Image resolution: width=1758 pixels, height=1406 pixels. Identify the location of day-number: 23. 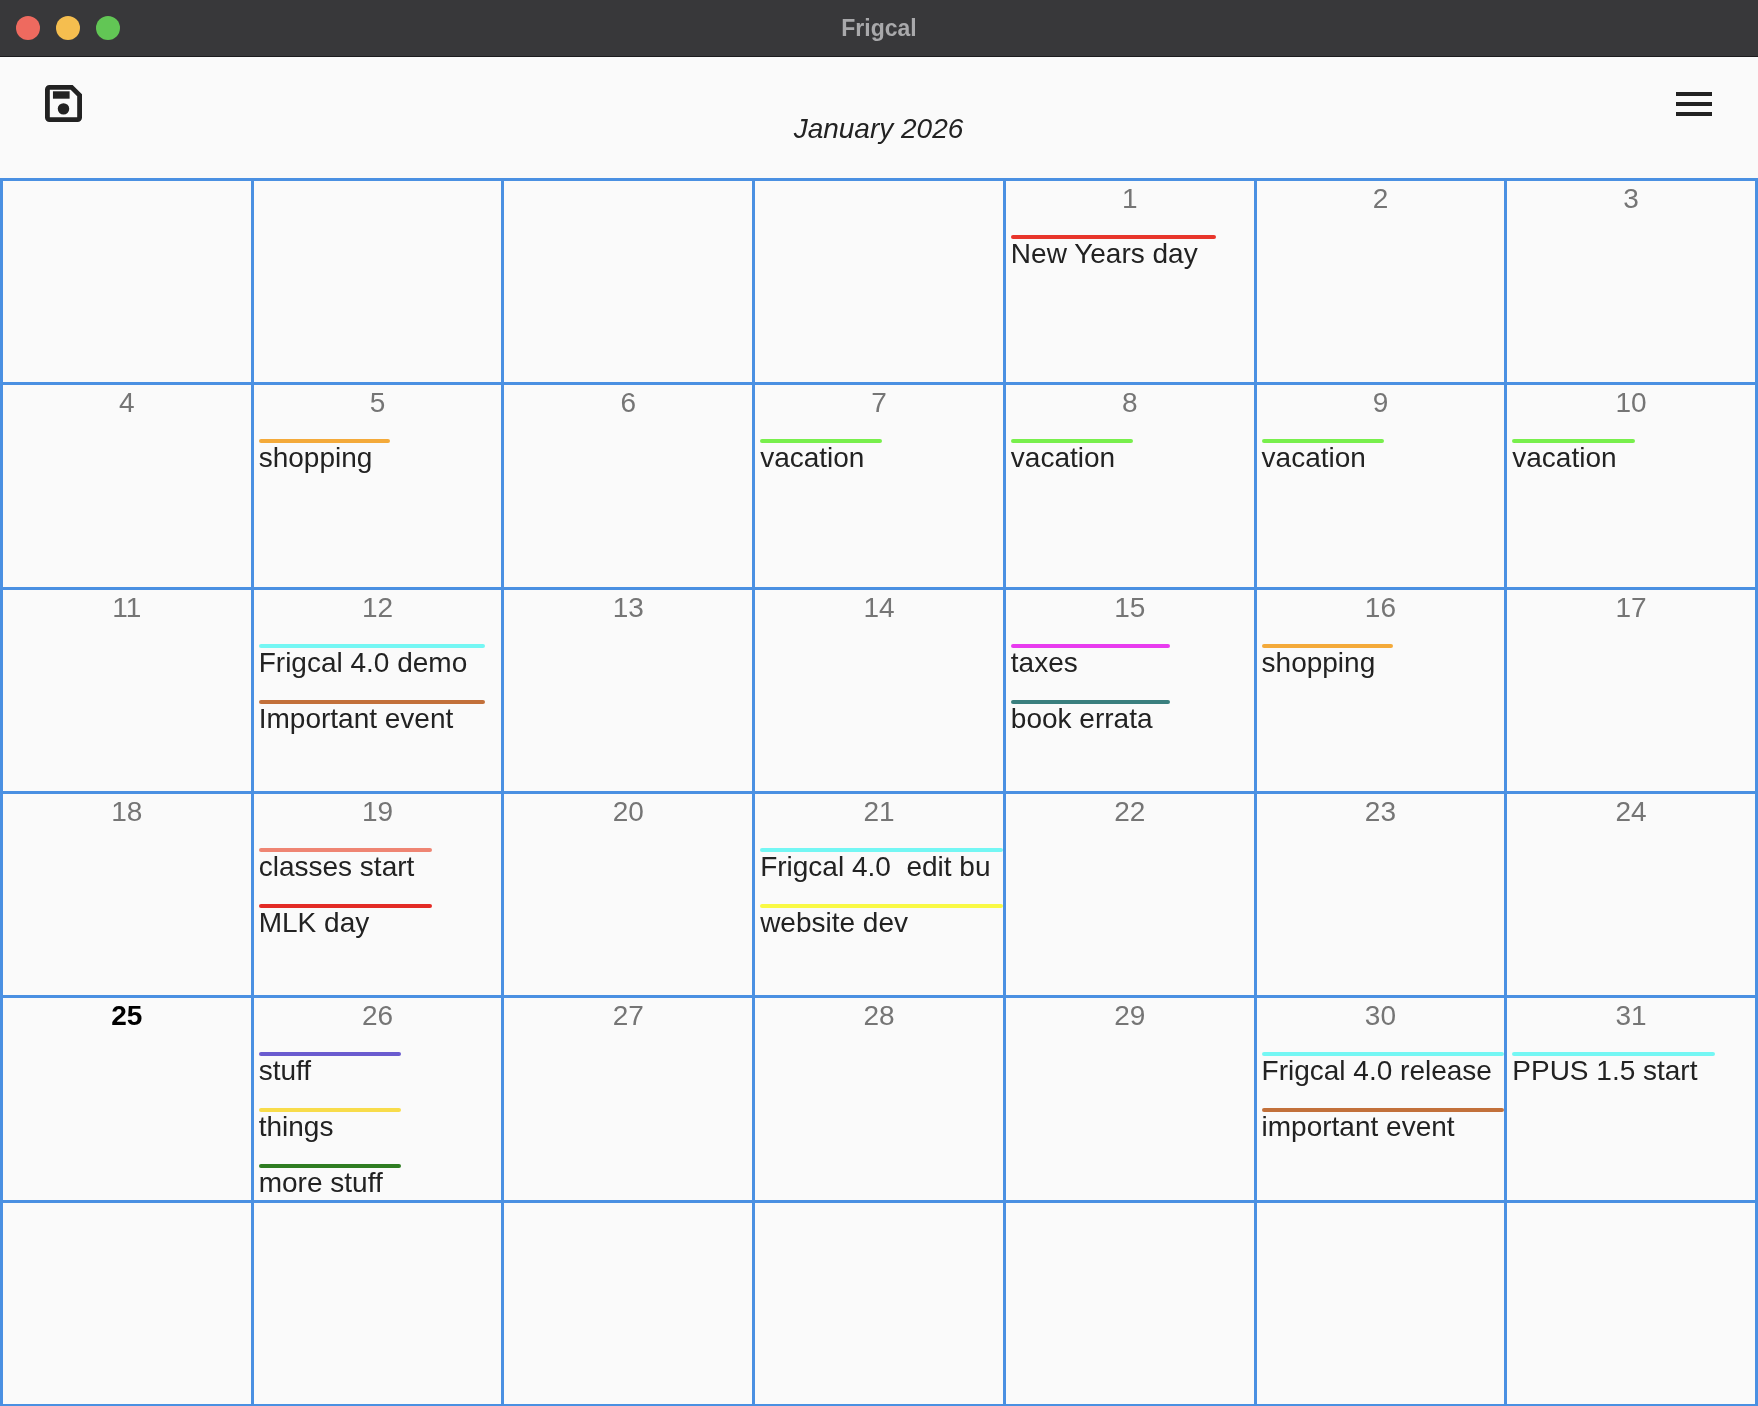
(1380, 812).